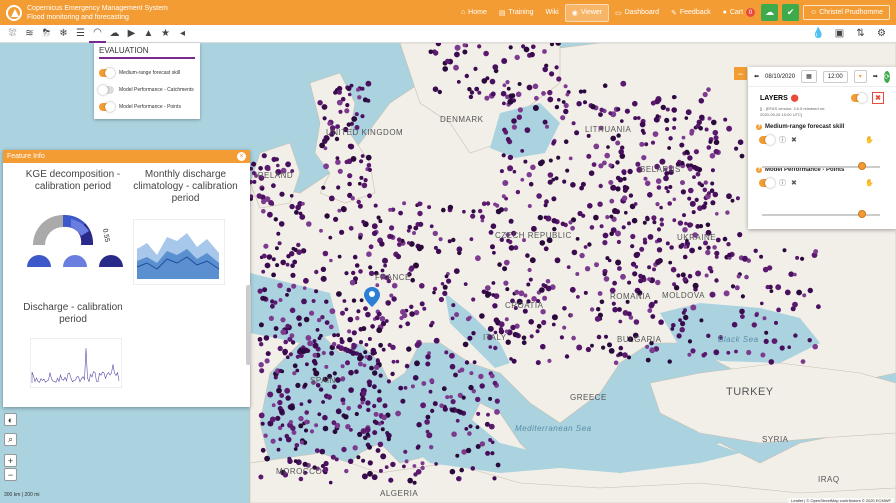 The height and width of the screenshot is (503, 896). I want to click on eval-item-catchments: Model Performance - Catchments, so click(146, 89).